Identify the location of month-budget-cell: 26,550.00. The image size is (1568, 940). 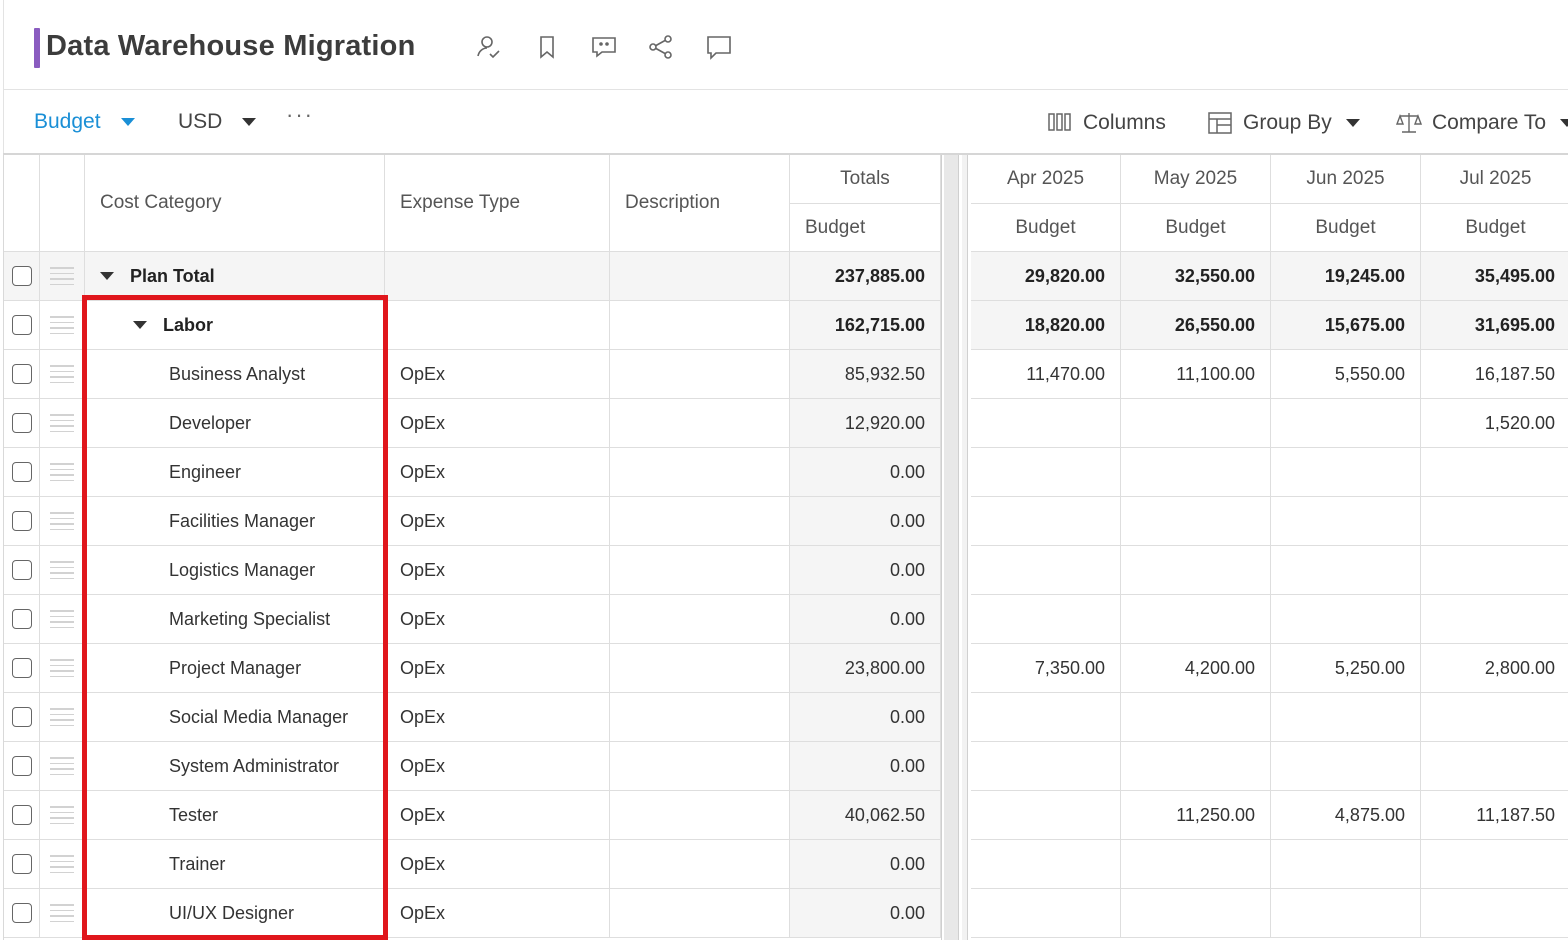
(1196, 325).